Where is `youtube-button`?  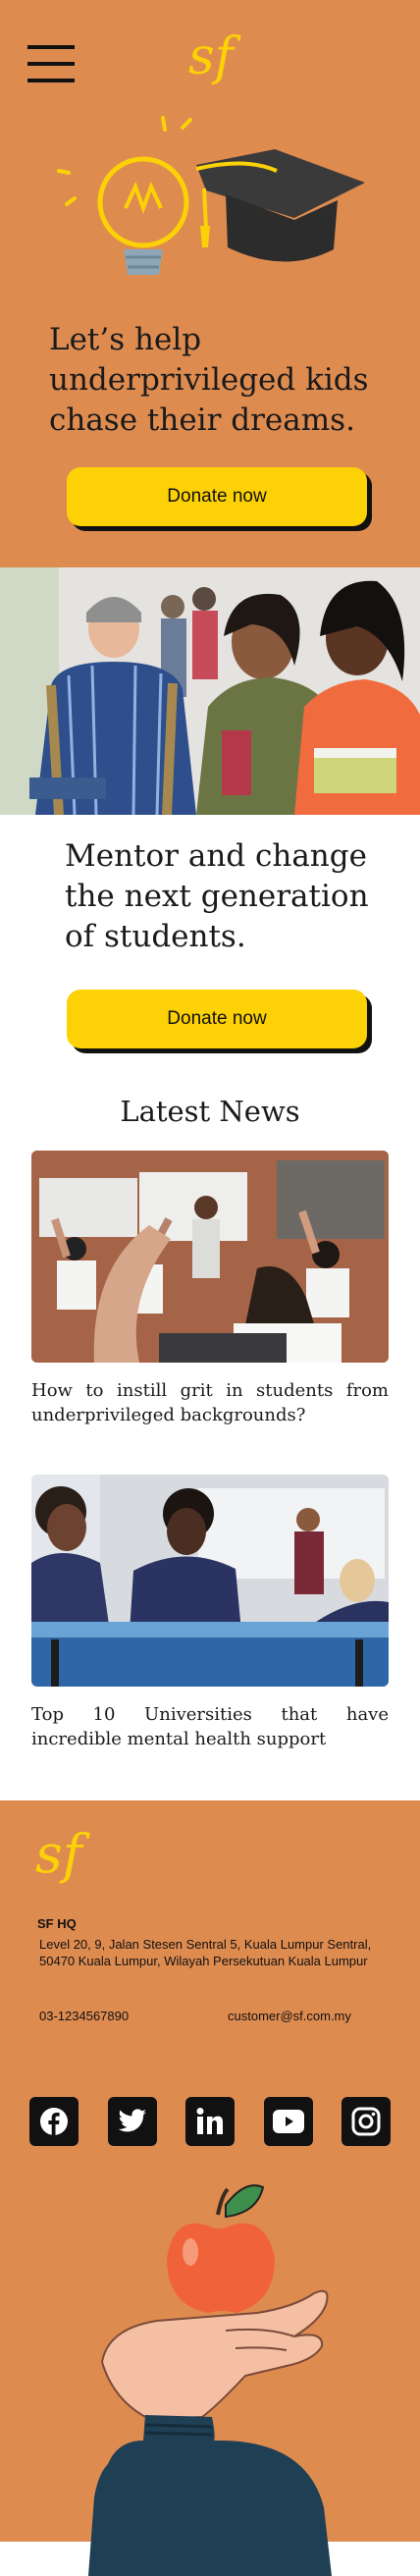 youtube-button is located at coordinates (288, 2121).